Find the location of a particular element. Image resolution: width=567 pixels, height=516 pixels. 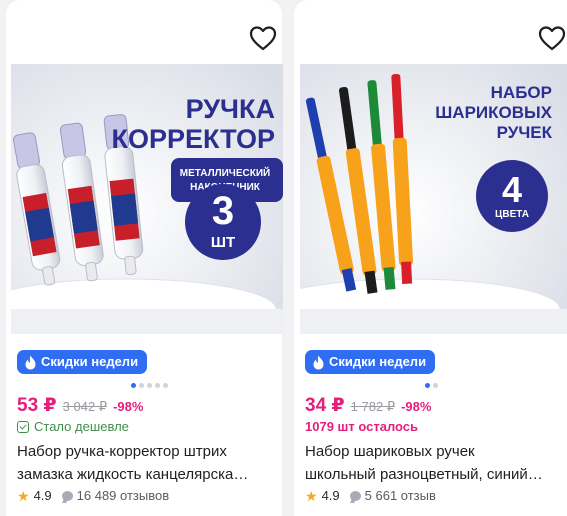

stock-left-status: 1079 шт осталось is located at coordinates (361, 426).